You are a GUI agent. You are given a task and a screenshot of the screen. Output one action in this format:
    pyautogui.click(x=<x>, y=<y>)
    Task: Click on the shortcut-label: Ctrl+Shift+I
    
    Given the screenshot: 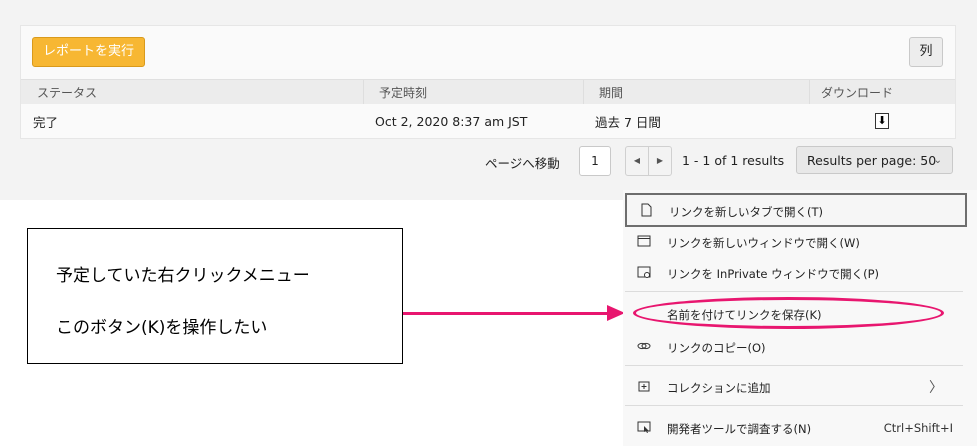 What is the action you would take?
    pyautogui.click(x=918, y=428)
    